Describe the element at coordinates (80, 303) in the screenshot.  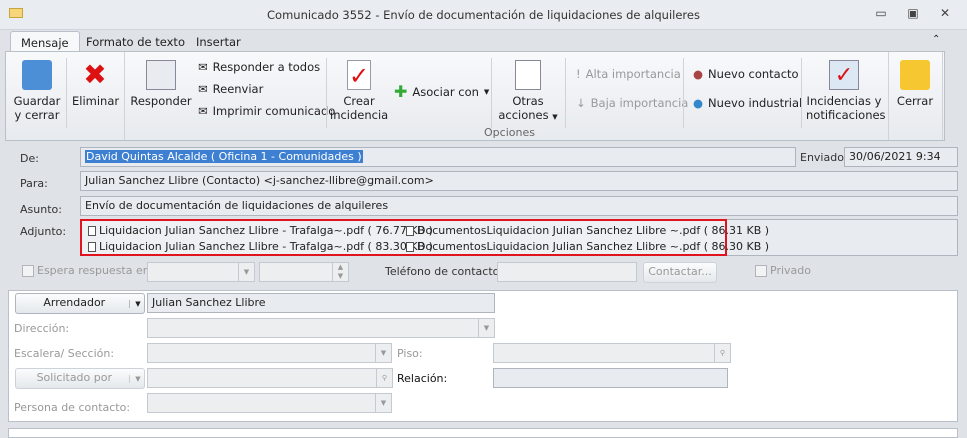
I see `arrendador-button: Arrendador ▼` at that location.